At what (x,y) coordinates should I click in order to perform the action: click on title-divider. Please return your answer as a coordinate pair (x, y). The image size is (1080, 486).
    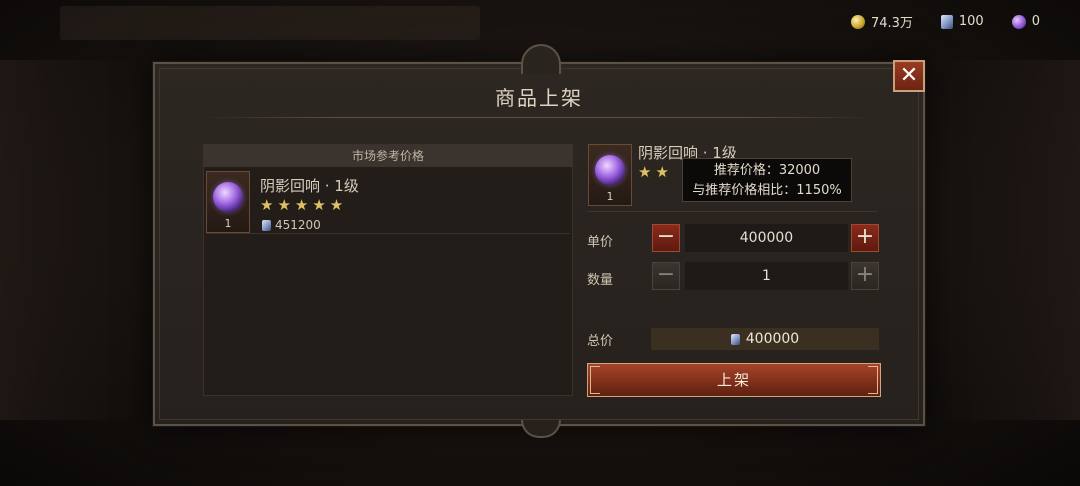
    Looking at the image, I should click on (539, 117).